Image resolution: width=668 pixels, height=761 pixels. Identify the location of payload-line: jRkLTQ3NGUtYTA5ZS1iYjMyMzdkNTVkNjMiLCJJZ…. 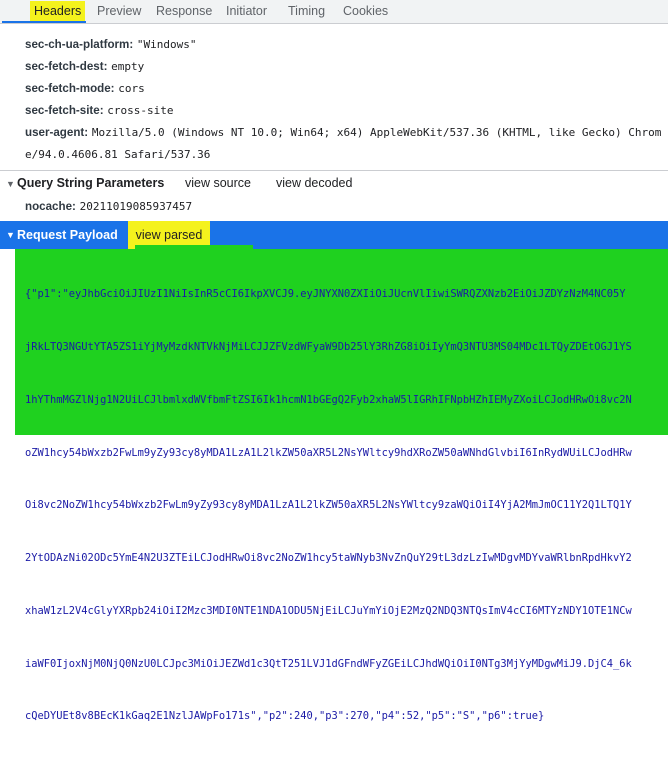
(328, 346).